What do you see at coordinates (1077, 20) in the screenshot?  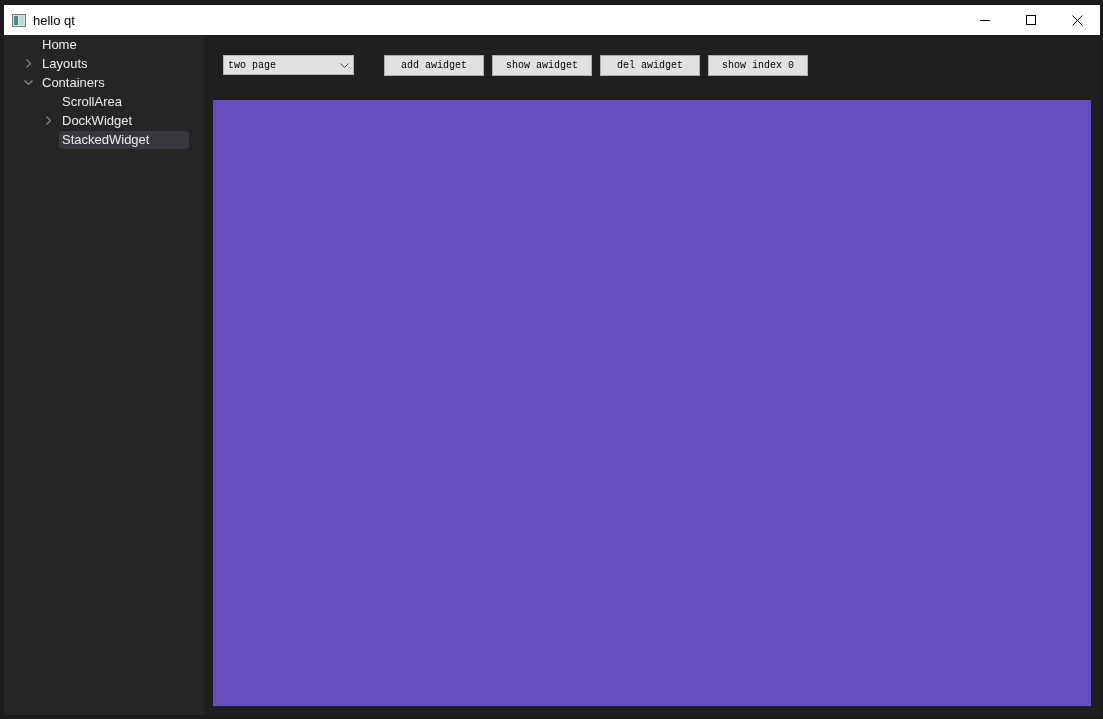 I see `close-icon` at bounding box center [1077, 20].